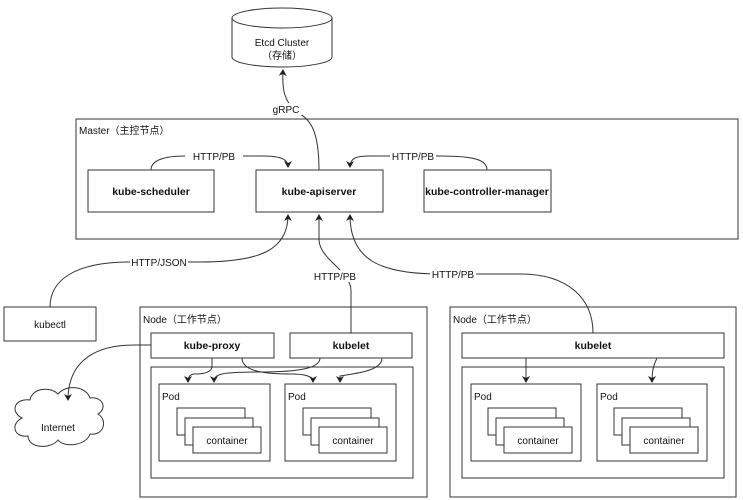 The image size is (743, 500). Describe the element at coordinates (526, 422) in the screenshot. I see `node-2-pod-1: Pod container` at that location.